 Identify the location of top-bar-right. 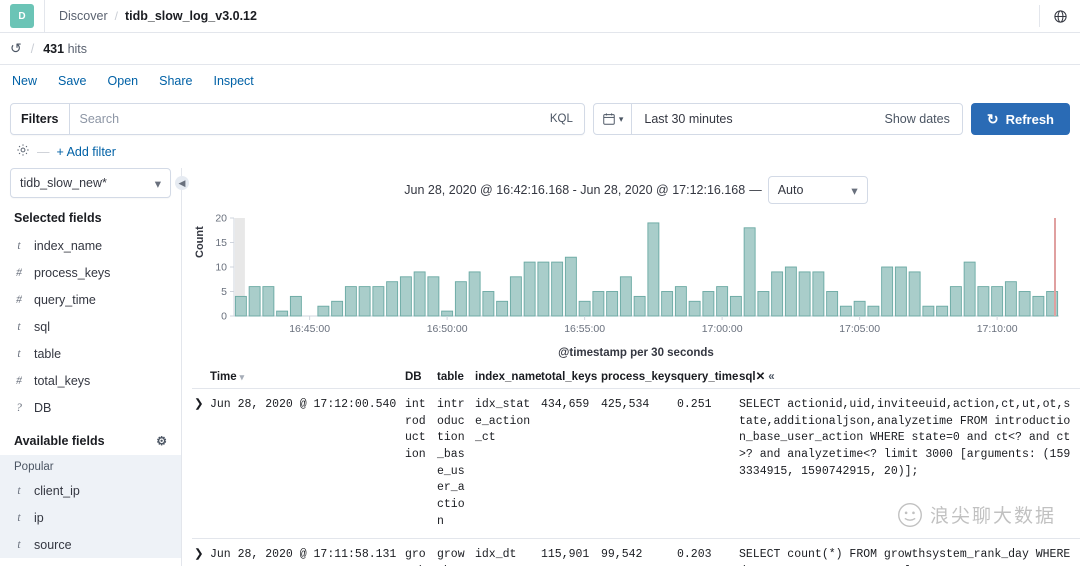
(1059, 16).